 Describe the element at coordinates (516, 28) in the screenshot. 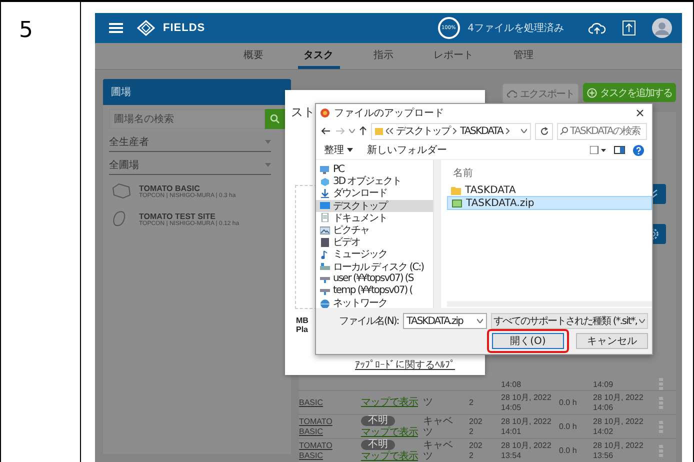

I see `processing-status: 4ファイルを処理済み` at that location.